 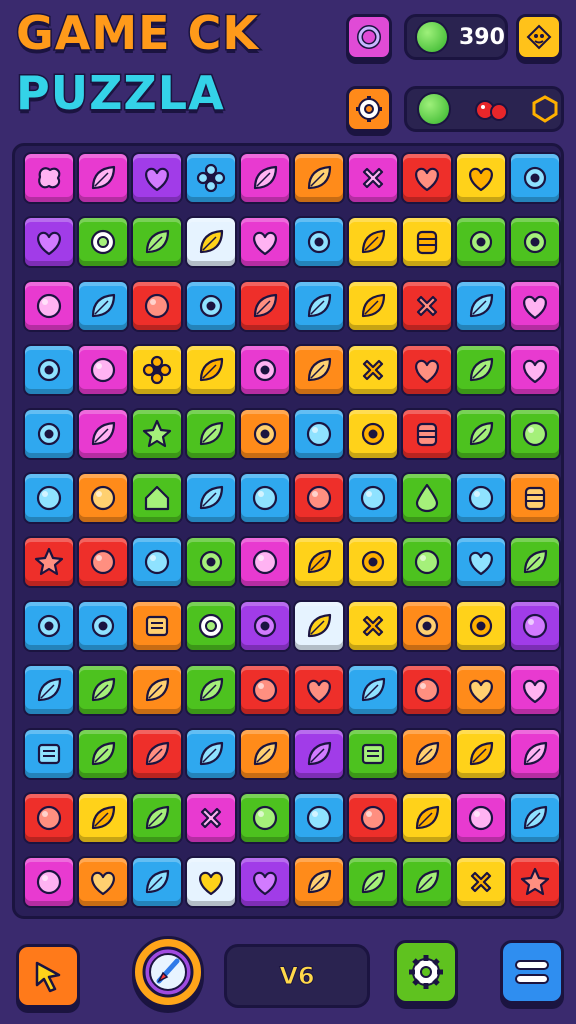 I want to click on green-orb-icon, so click(x=434, y=109).